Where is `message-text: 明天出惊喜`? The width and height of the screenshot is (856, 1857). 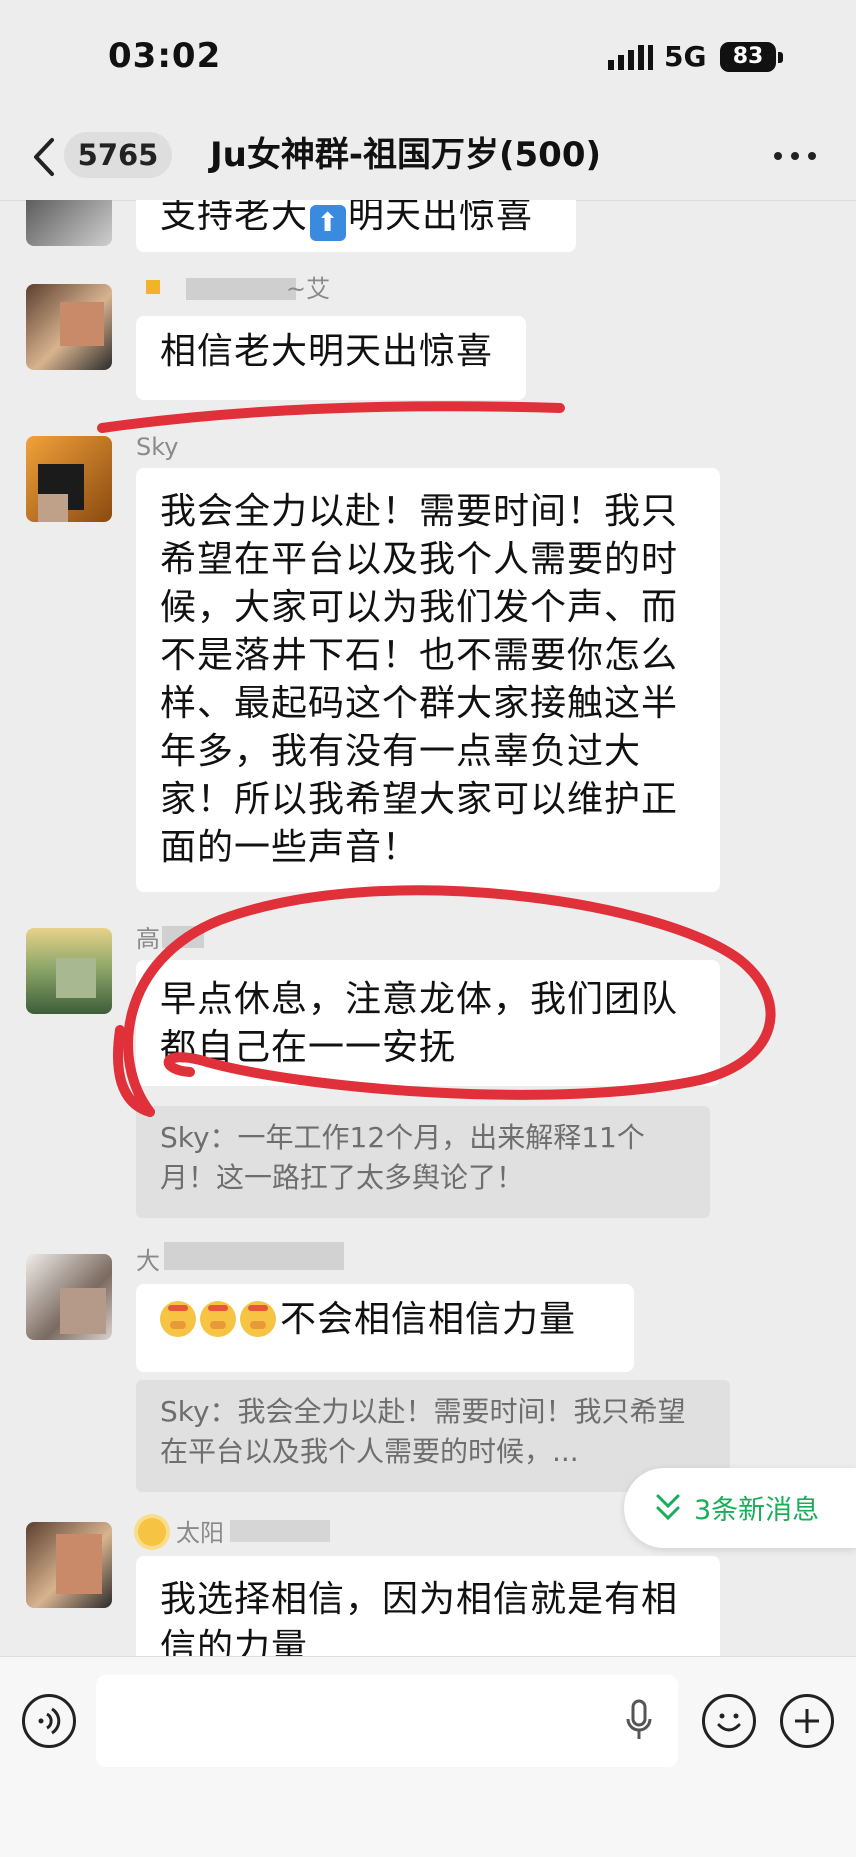 message-text: 明天出惊喜 is located at coordinates (441, 218).